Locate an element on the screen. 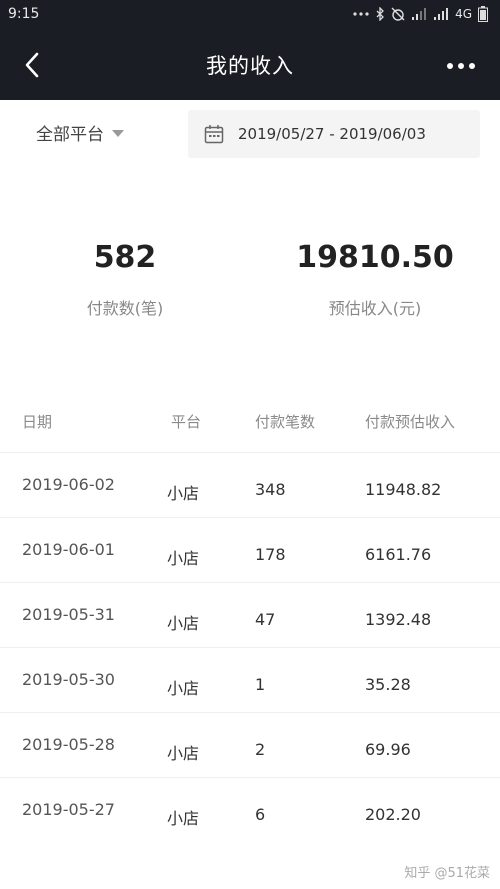 Image resolution: width=500 pixels, height=889 pixels. row-payment-count: 178 is located at coordinates (270, 554).